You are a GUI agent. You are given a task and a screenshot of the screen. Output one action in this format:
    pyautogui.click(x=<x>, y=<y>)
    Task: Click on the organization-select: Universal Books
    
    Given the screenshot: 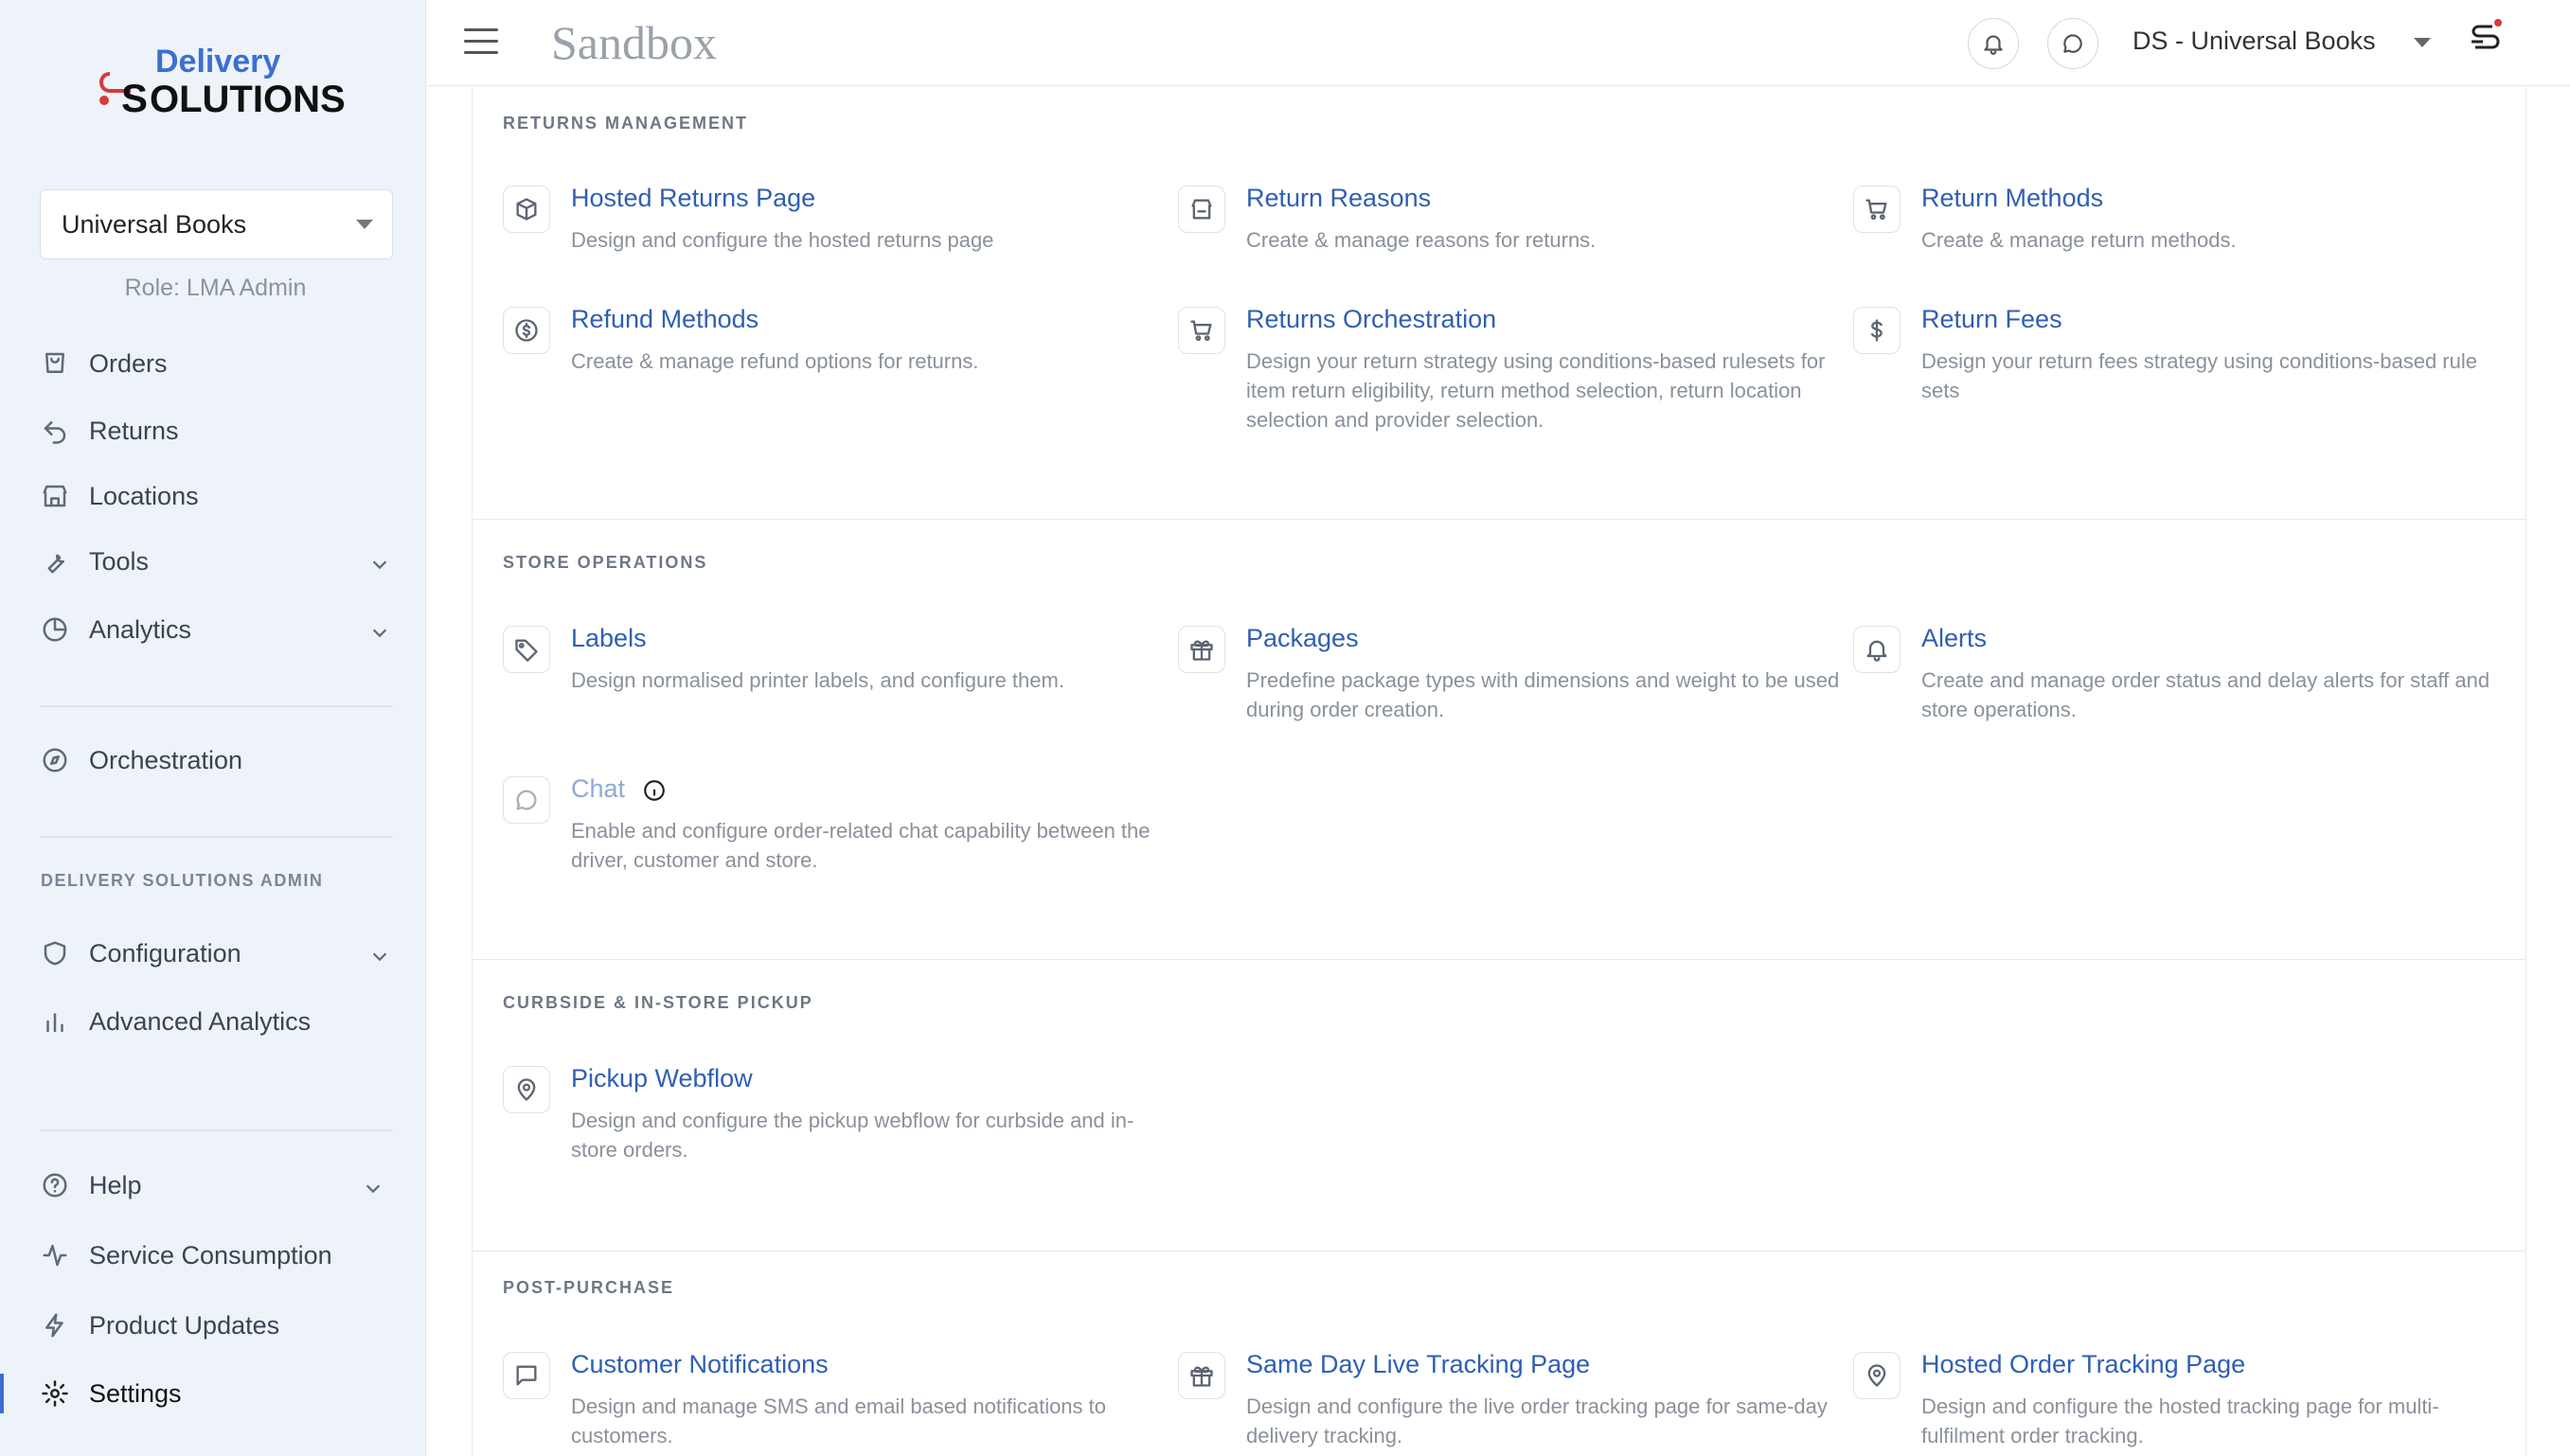 What is the action you would take?
    pyautogui.click(x=216, y=224)
    